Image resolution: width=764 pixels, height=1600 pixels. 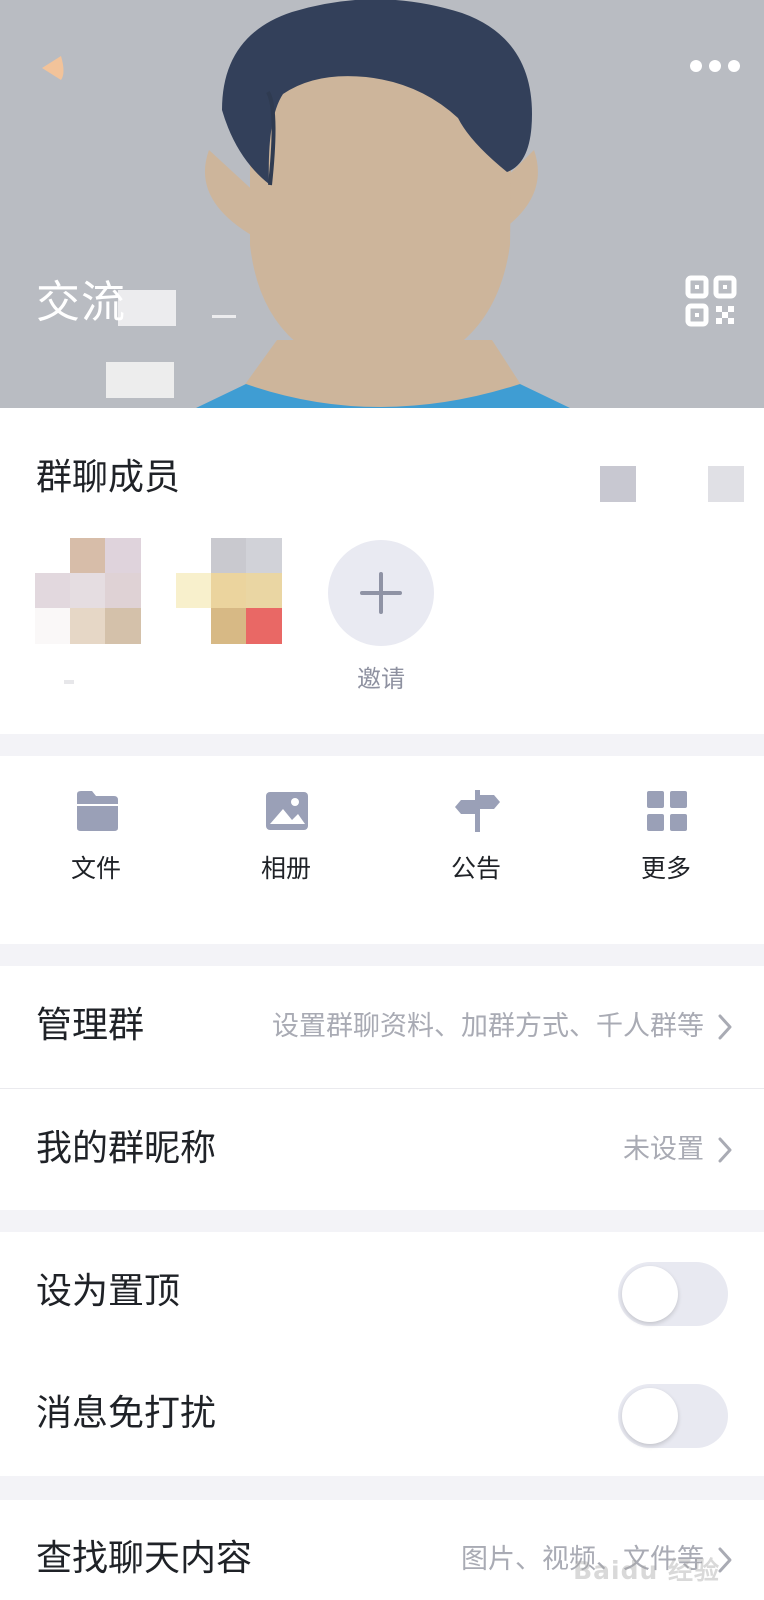 What do you see at coordinates (476, 843) in the screenshot?
I see `shortcut-announcement: 公告` at bounding box center [476, 843].